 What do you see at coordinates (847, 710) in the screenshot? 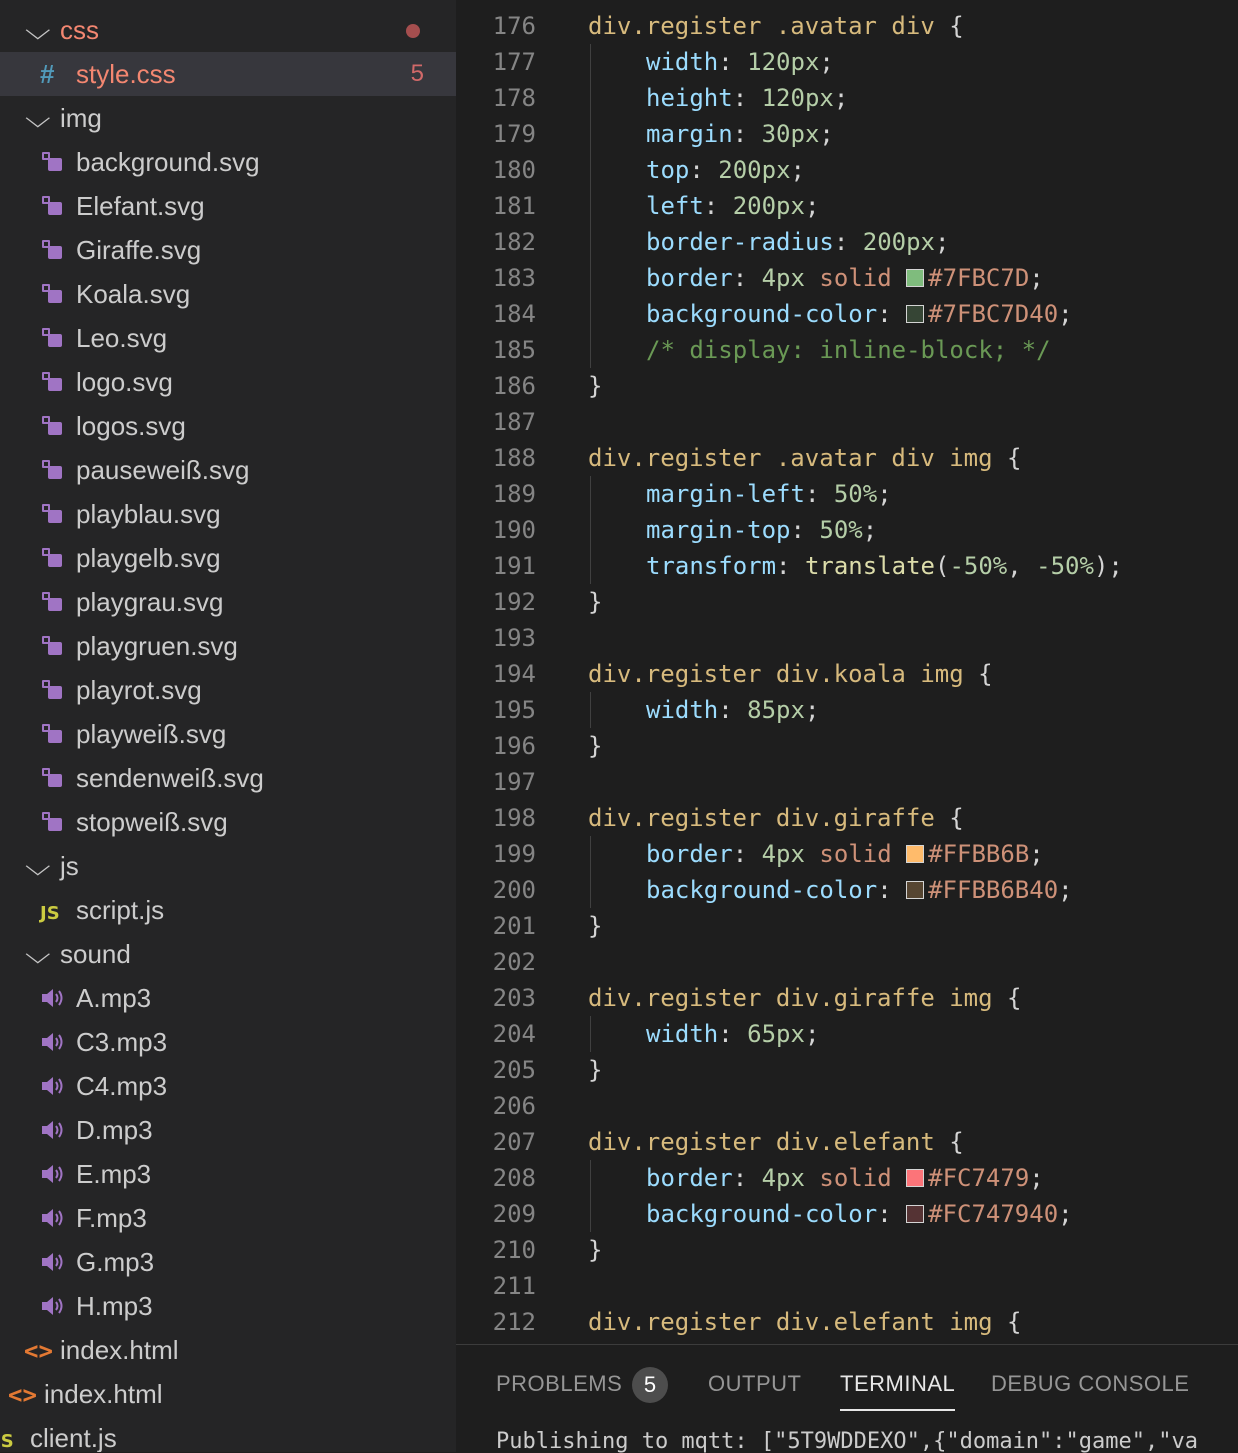
I see `code-line: 195 width: 85px;` at bounding box center [847, 710].